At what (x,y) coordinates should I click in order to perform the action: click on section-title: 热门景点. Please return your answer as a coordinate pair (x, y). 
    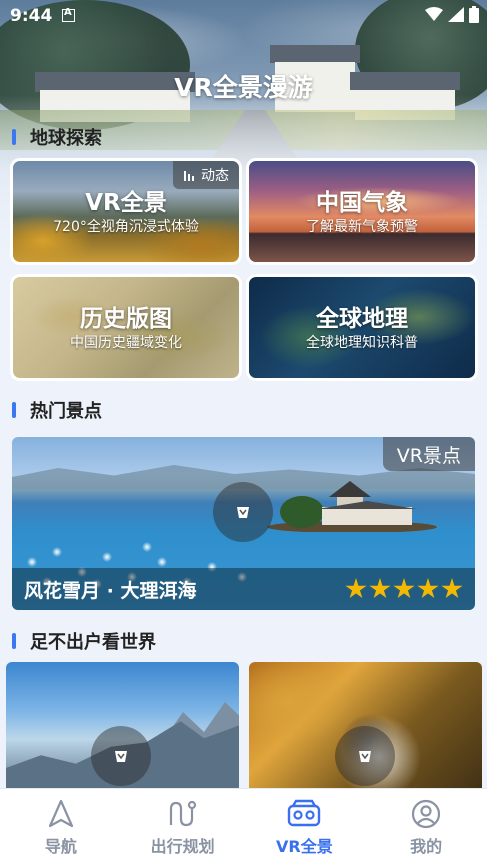
    Looking at the image, I should click on (66, 411).